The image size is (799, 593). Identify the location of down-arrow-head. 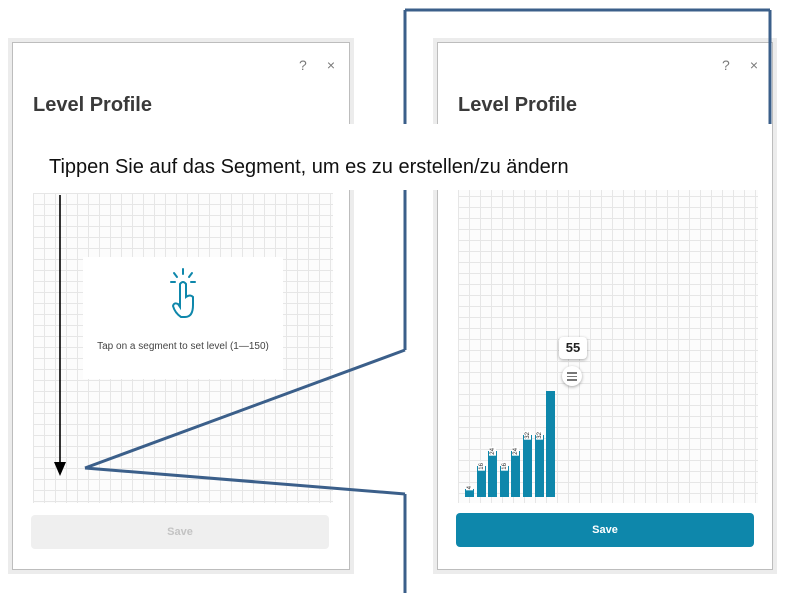
(60, 469).